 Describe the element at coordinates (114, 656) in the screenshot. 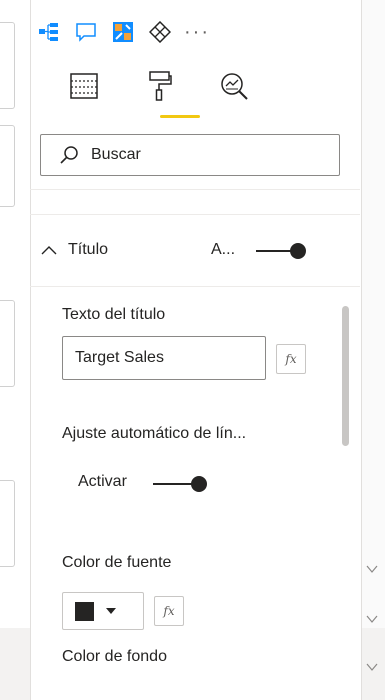

I see `bg-color-label: Color de fondo` at that location.